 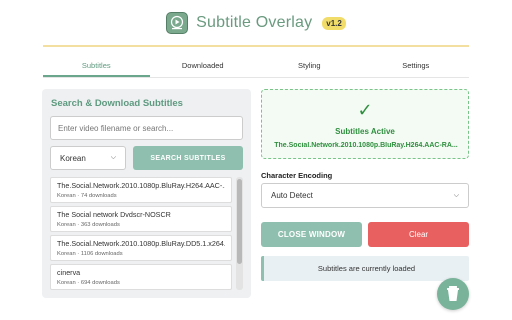 I want to click on search-input, so click(x=146, y=128).